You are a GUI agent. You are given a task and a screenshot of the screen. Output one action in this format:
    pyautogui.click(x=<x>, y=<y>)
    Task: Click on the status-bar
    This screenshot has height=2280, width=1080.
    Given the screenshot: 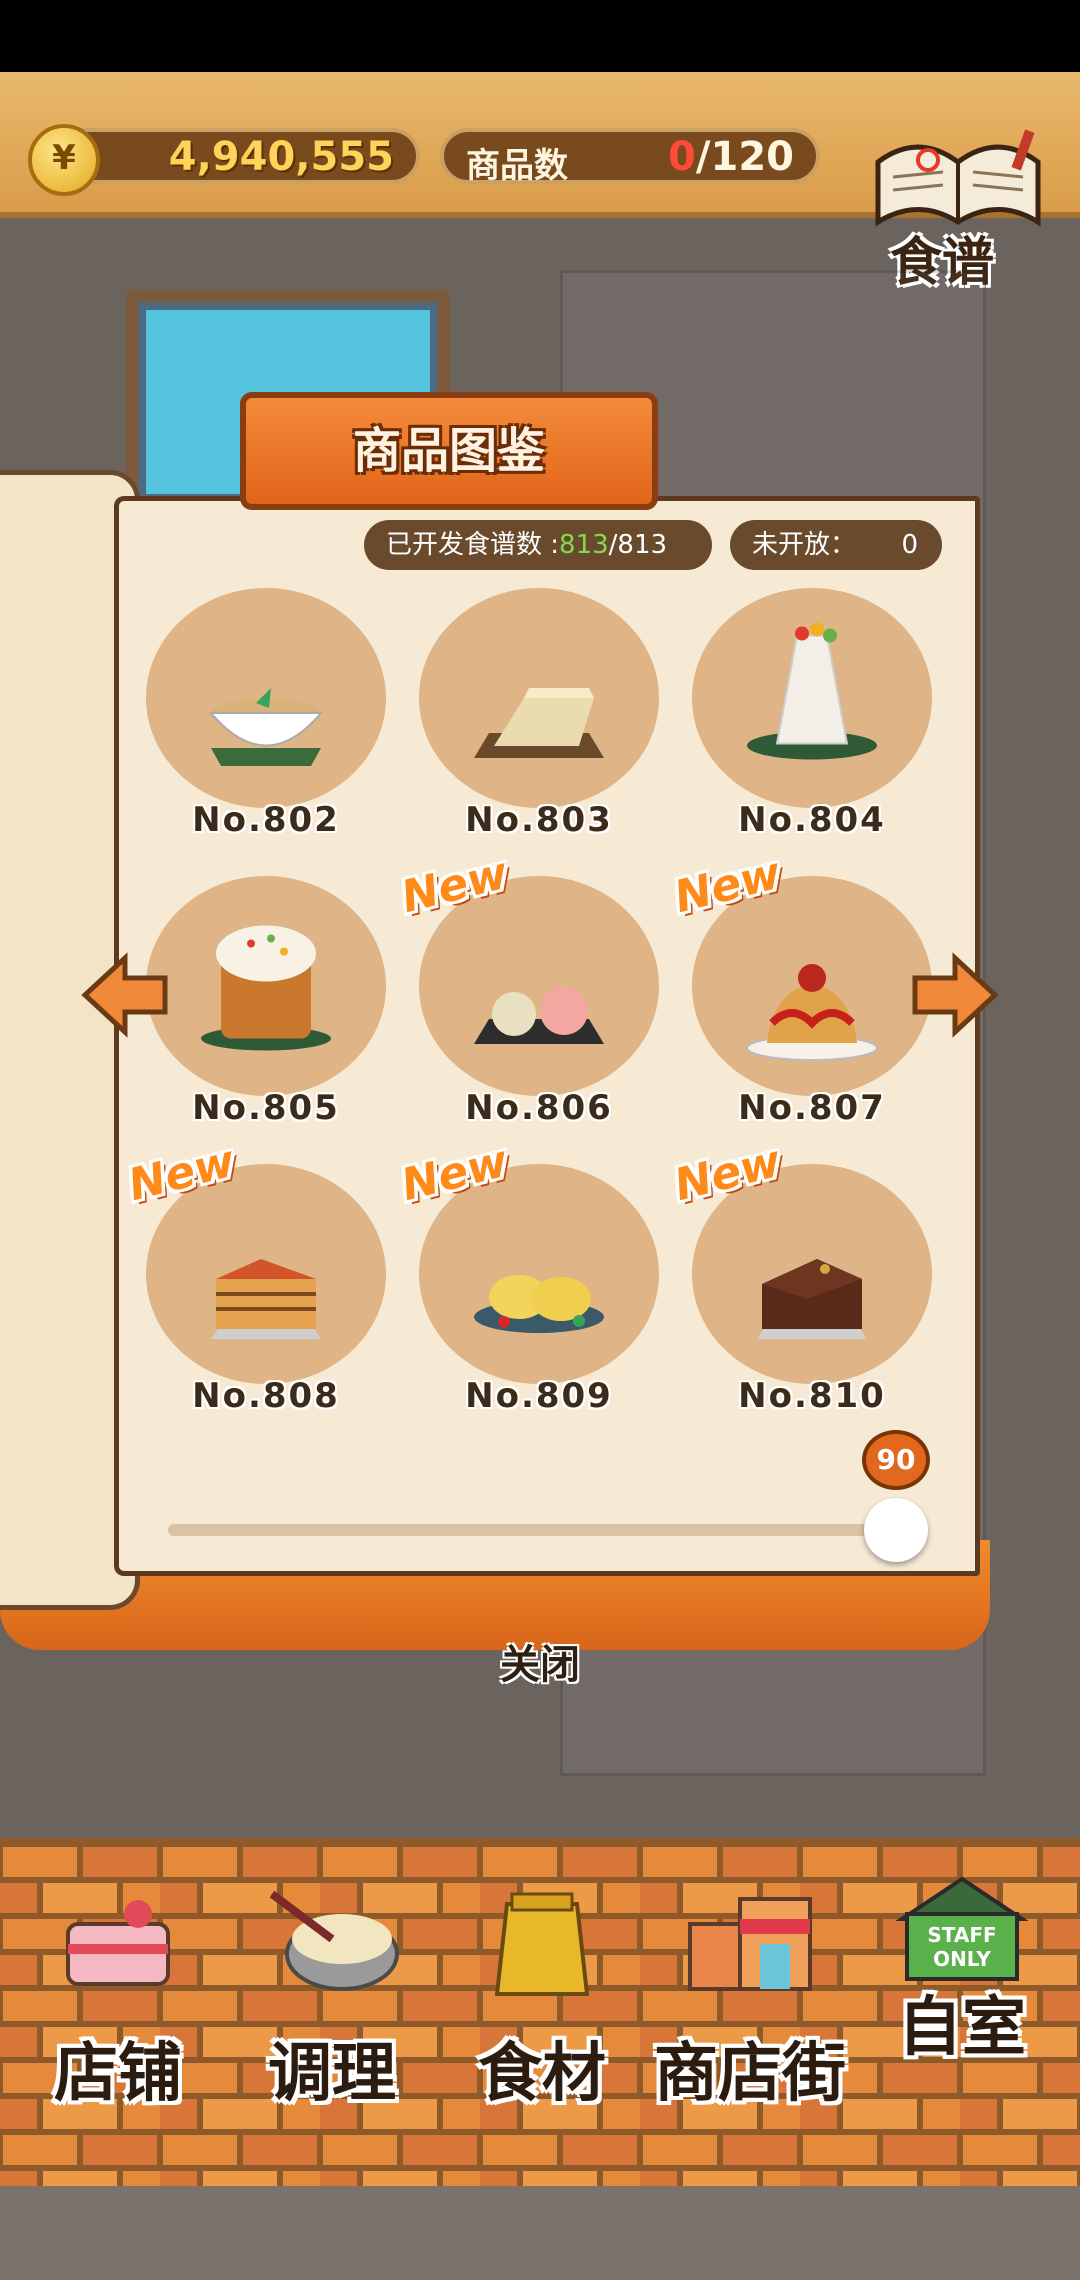 What is the action you would take?
    pyautogui.click(x=540, y=36)
    